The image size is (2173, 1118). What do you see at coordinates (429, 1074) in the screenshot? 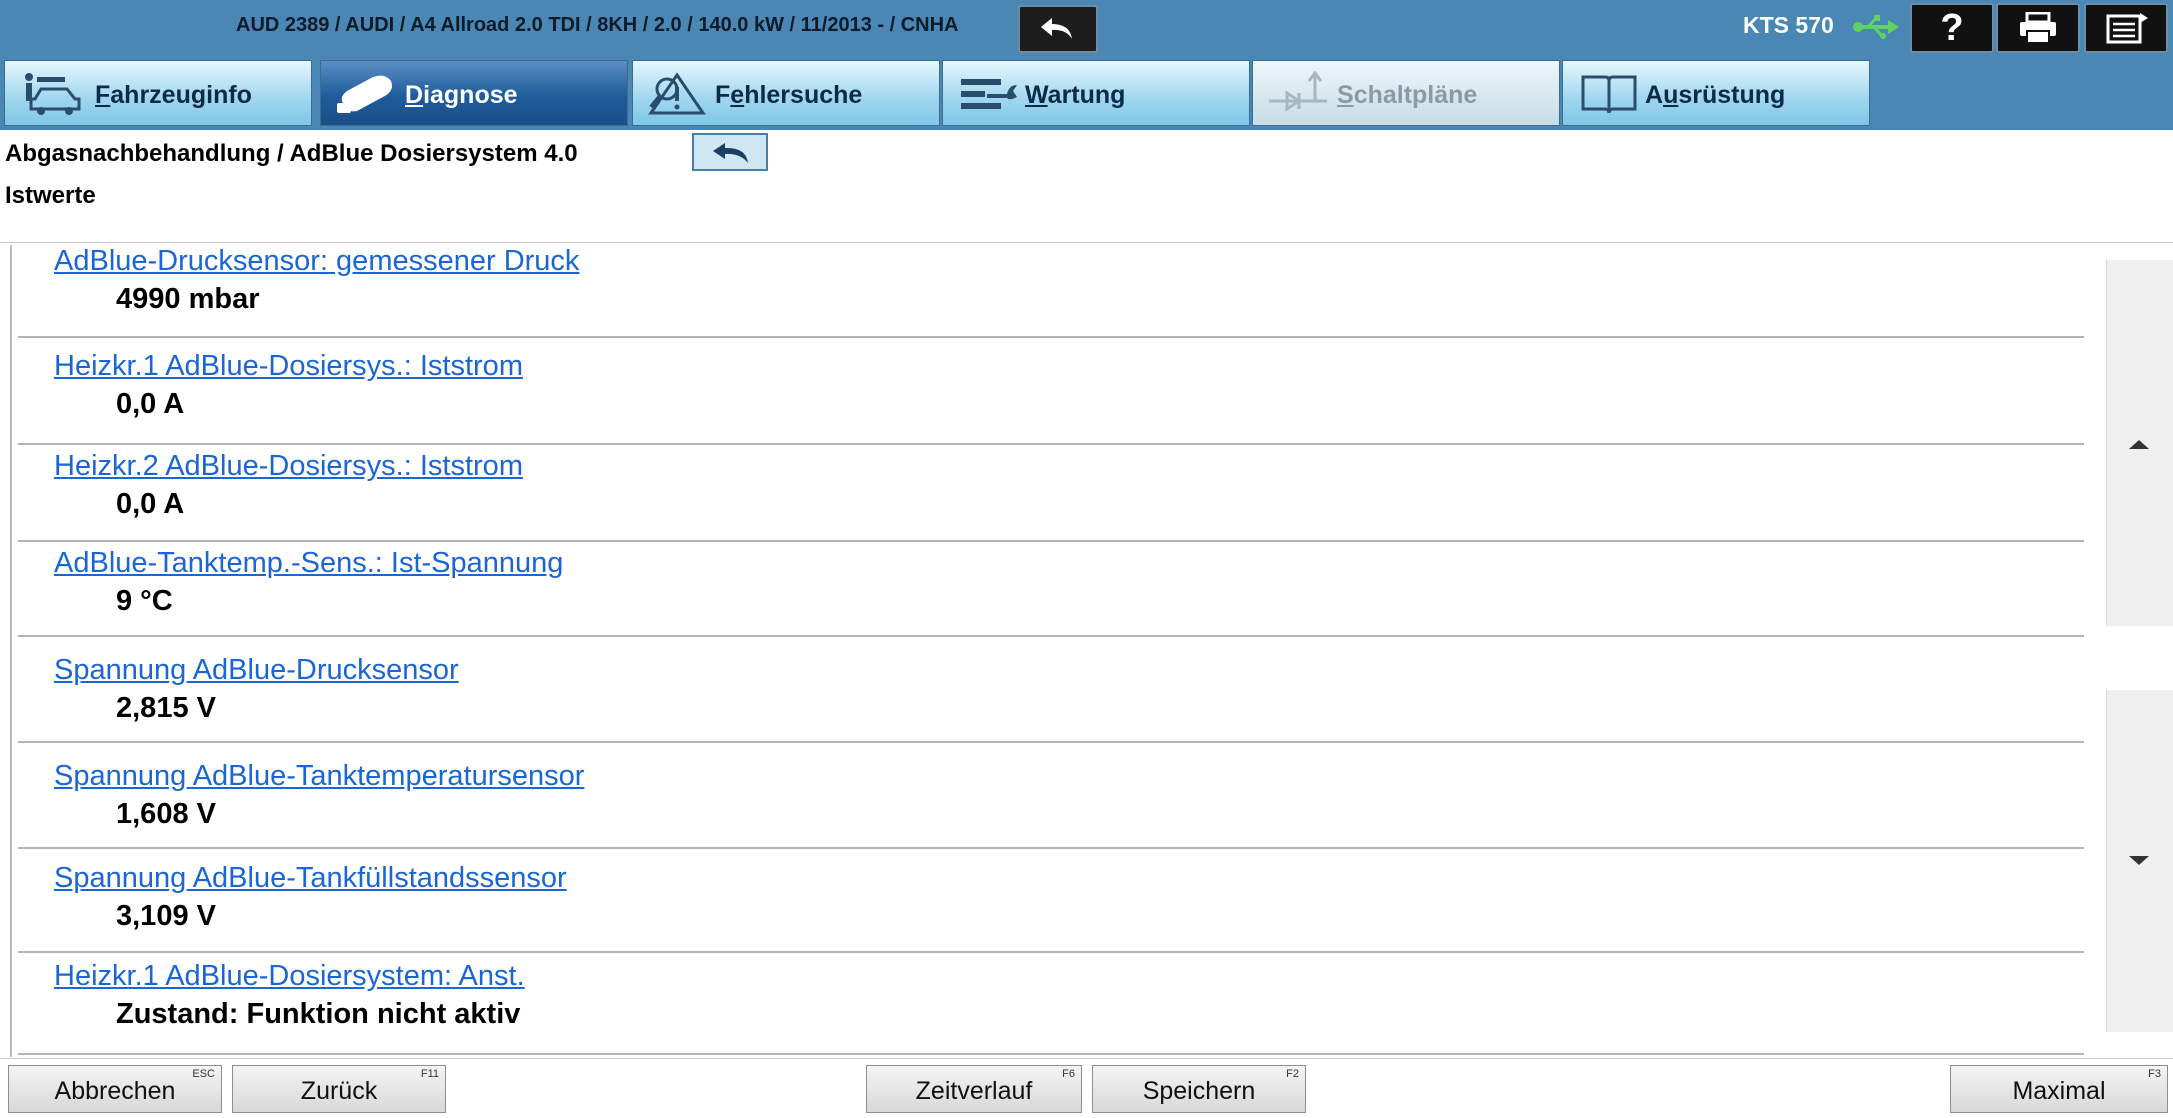
I see `shortcut-key: F11` at bounding box center [429, 1074].